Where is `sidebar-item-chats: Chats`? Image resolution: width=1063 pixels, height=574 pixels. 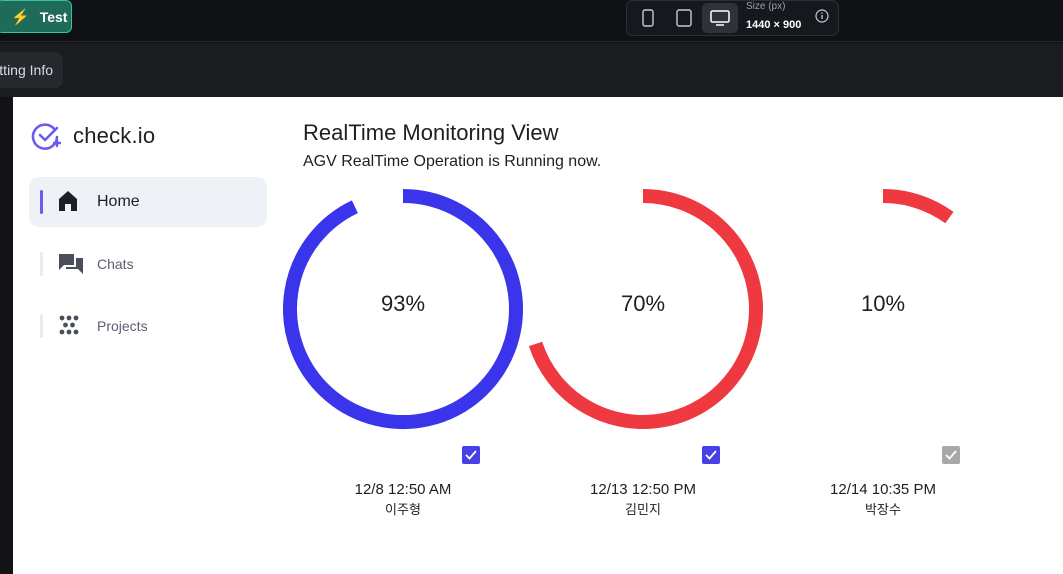 sidebar-item-chats: Chats is located at coordinates (148, 264).